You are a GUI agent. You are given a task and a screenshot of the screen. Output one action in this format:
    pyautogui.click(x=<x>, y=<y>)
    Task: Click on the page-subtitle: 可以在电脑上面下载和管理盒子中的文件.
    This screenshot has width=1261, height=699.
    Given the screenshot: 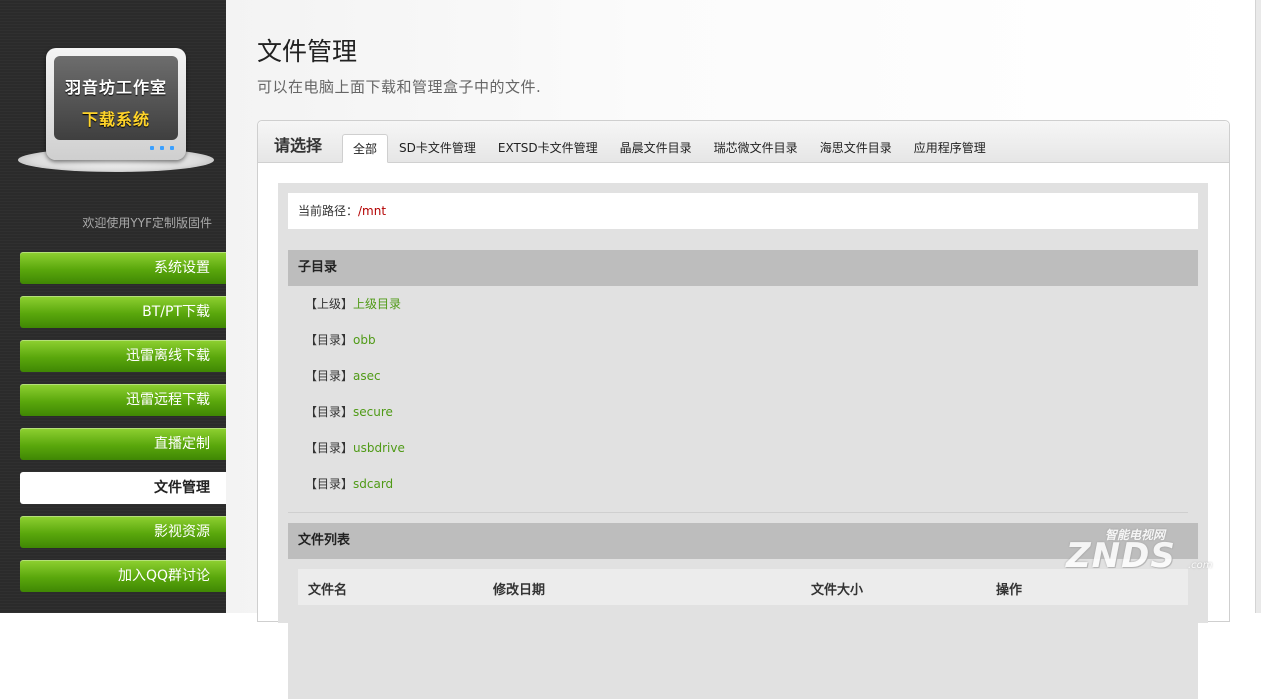 What is the action you would take?
    pyautogui.click(x=399, y=87)
    